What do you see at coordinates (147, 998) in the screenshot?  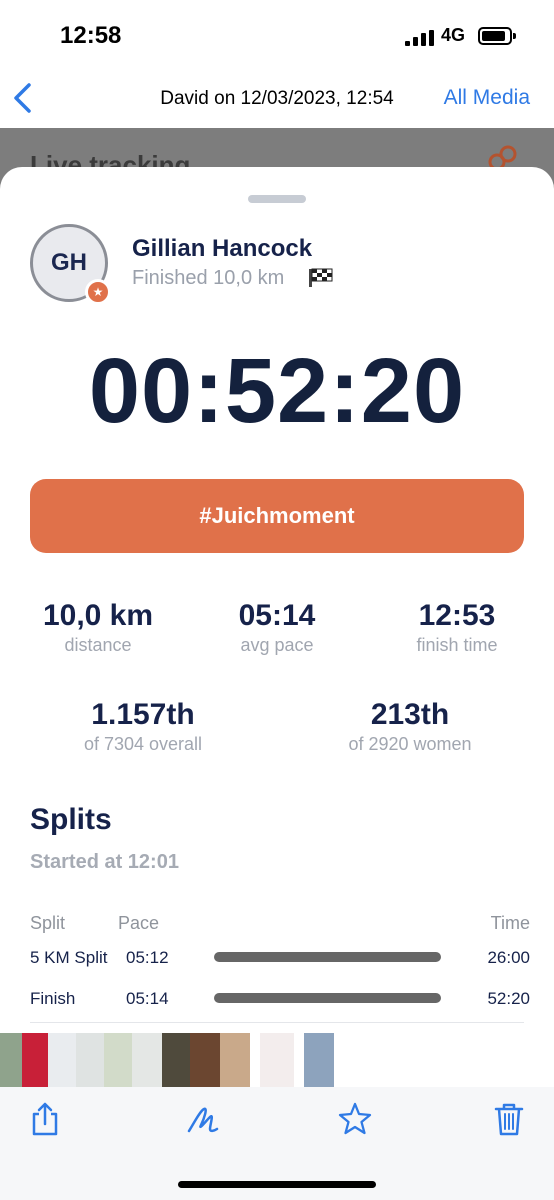 I see `split-row-pace: 05:14` at bounding box center [147, 998].